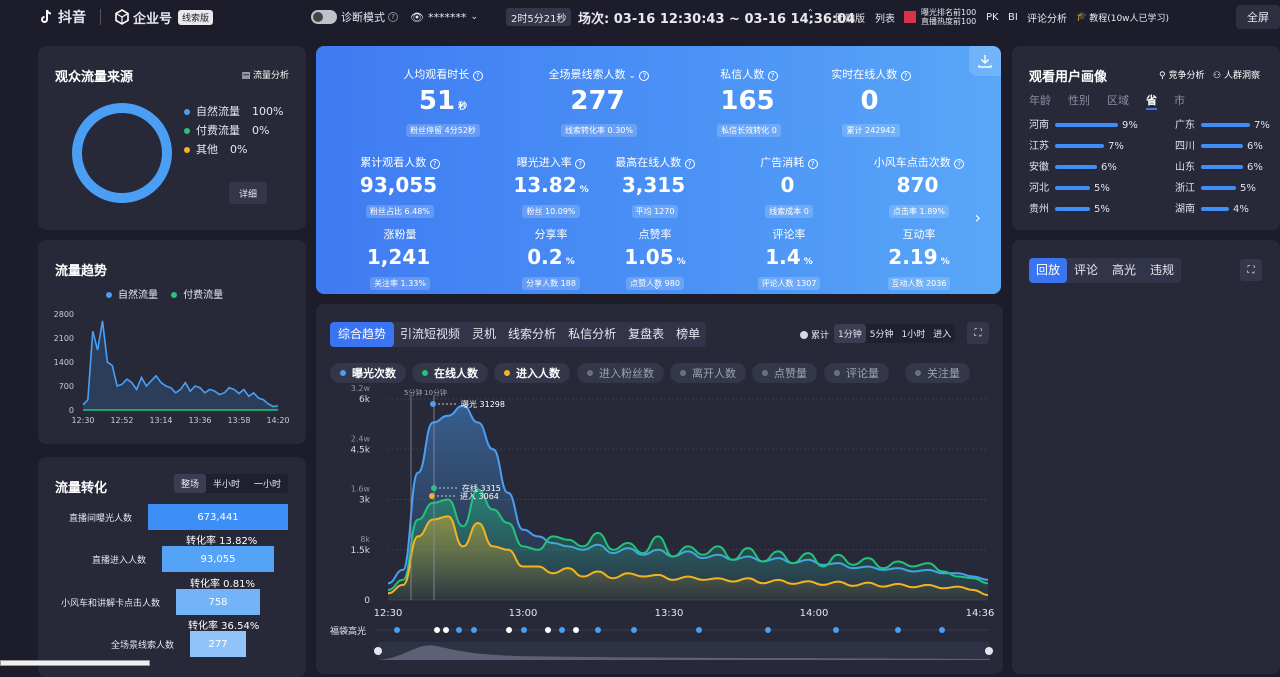  What do you see at coordinates (75, 663) in the screenshot?
I see `horizontal-scrollbar` at bounding box center [75, 663].